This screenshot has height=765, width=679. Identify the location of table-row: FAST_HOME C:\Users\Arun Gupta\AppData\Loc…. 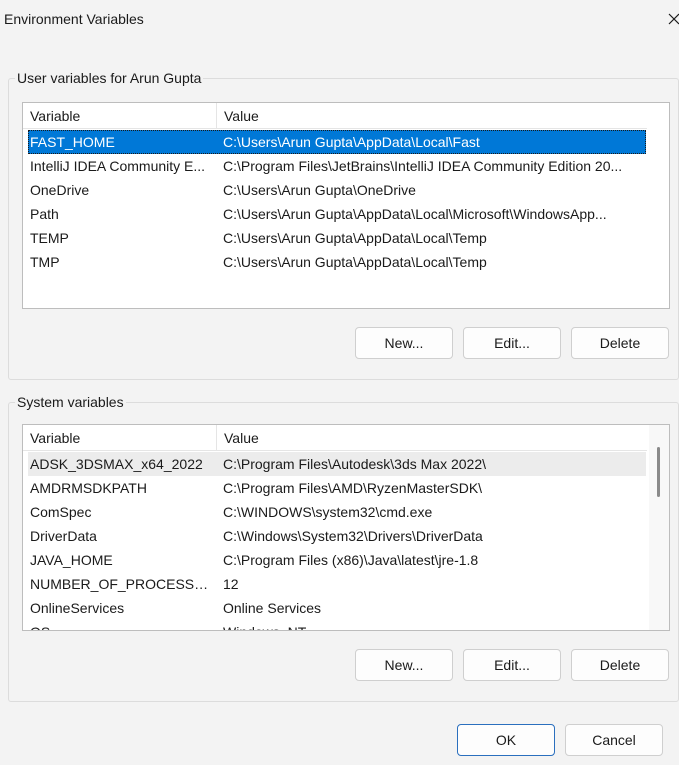
(337, 142).